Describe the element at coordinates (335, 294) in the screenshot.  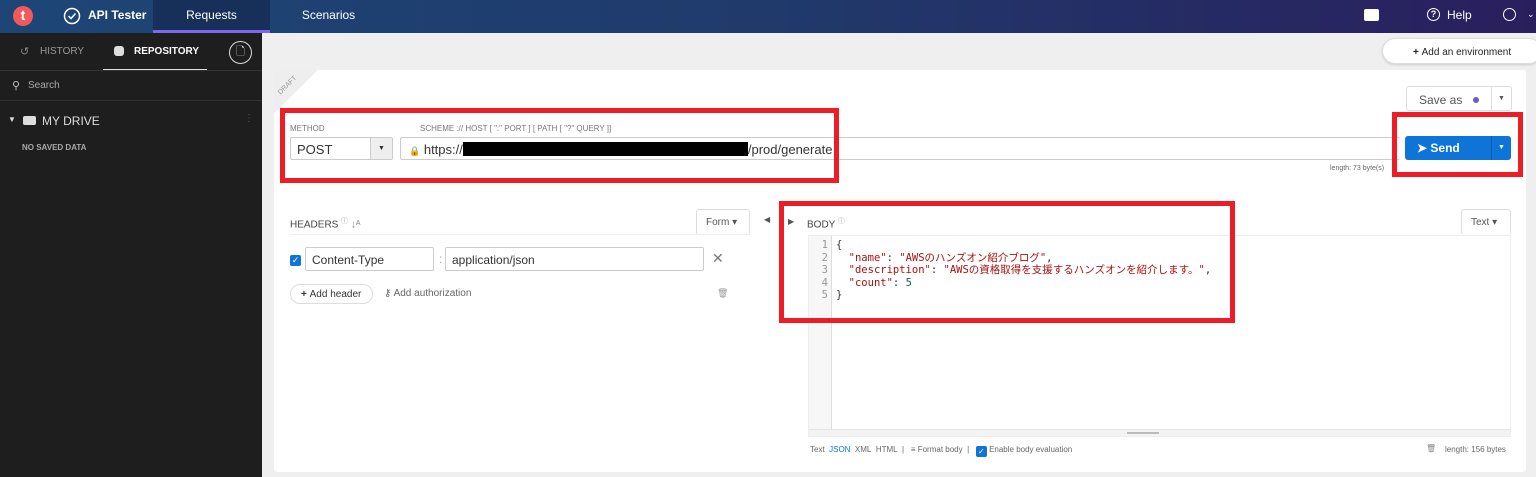
I see `add-header-label: Add header` at that location.